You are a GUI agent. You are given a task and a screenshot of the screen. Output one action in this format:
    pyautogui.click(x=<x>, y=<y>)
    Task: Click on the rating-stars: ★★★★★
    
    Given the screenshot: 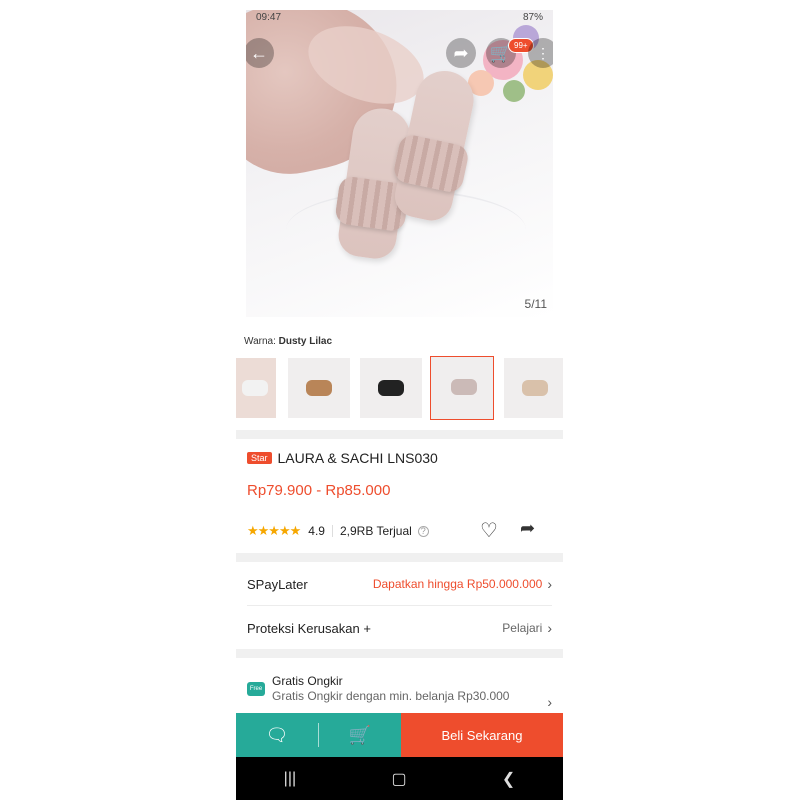 What is the action you would take?
    pyautogui.click(x=274, y=530)
    